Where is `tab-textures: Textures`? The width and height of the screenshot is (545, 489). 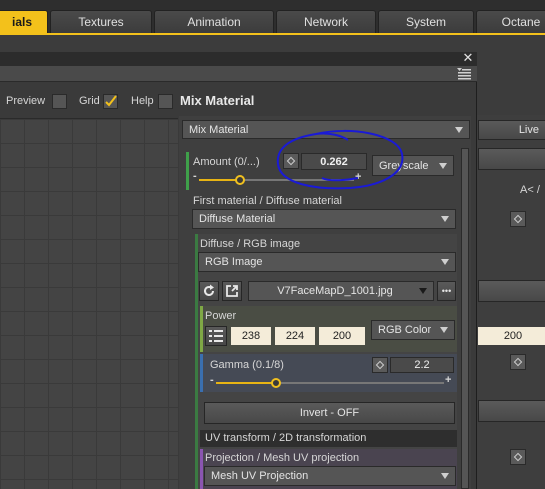 tab-textures: Textures is located at coordinates (101, 22).